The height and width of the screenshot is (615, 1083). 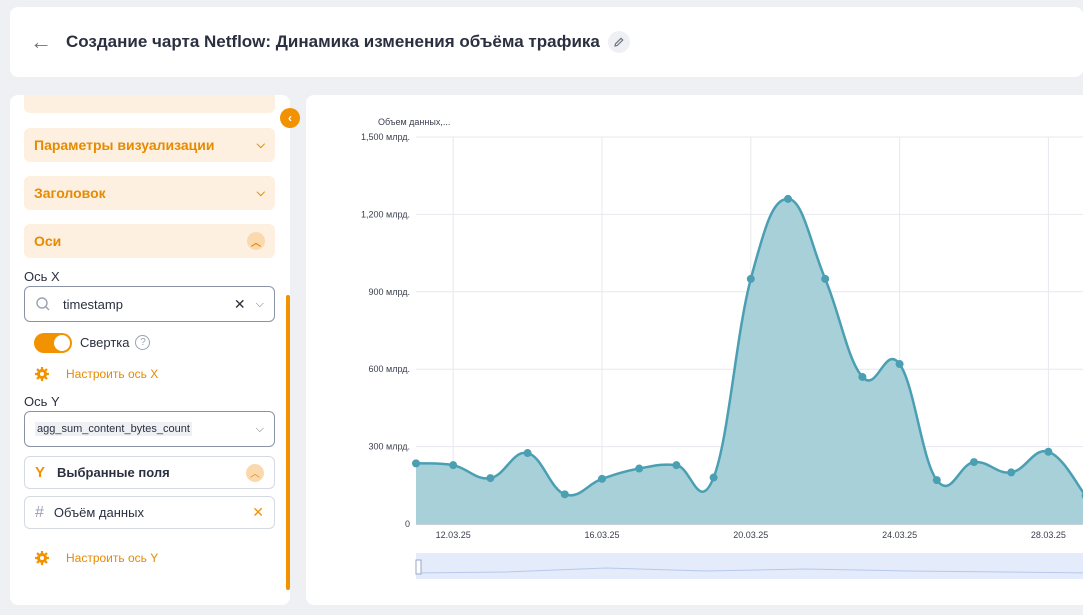 What do you see at coordinates (70, 193) in the screenshot?
I see `section-label: Заголовок` at bounding box center [70, 193].